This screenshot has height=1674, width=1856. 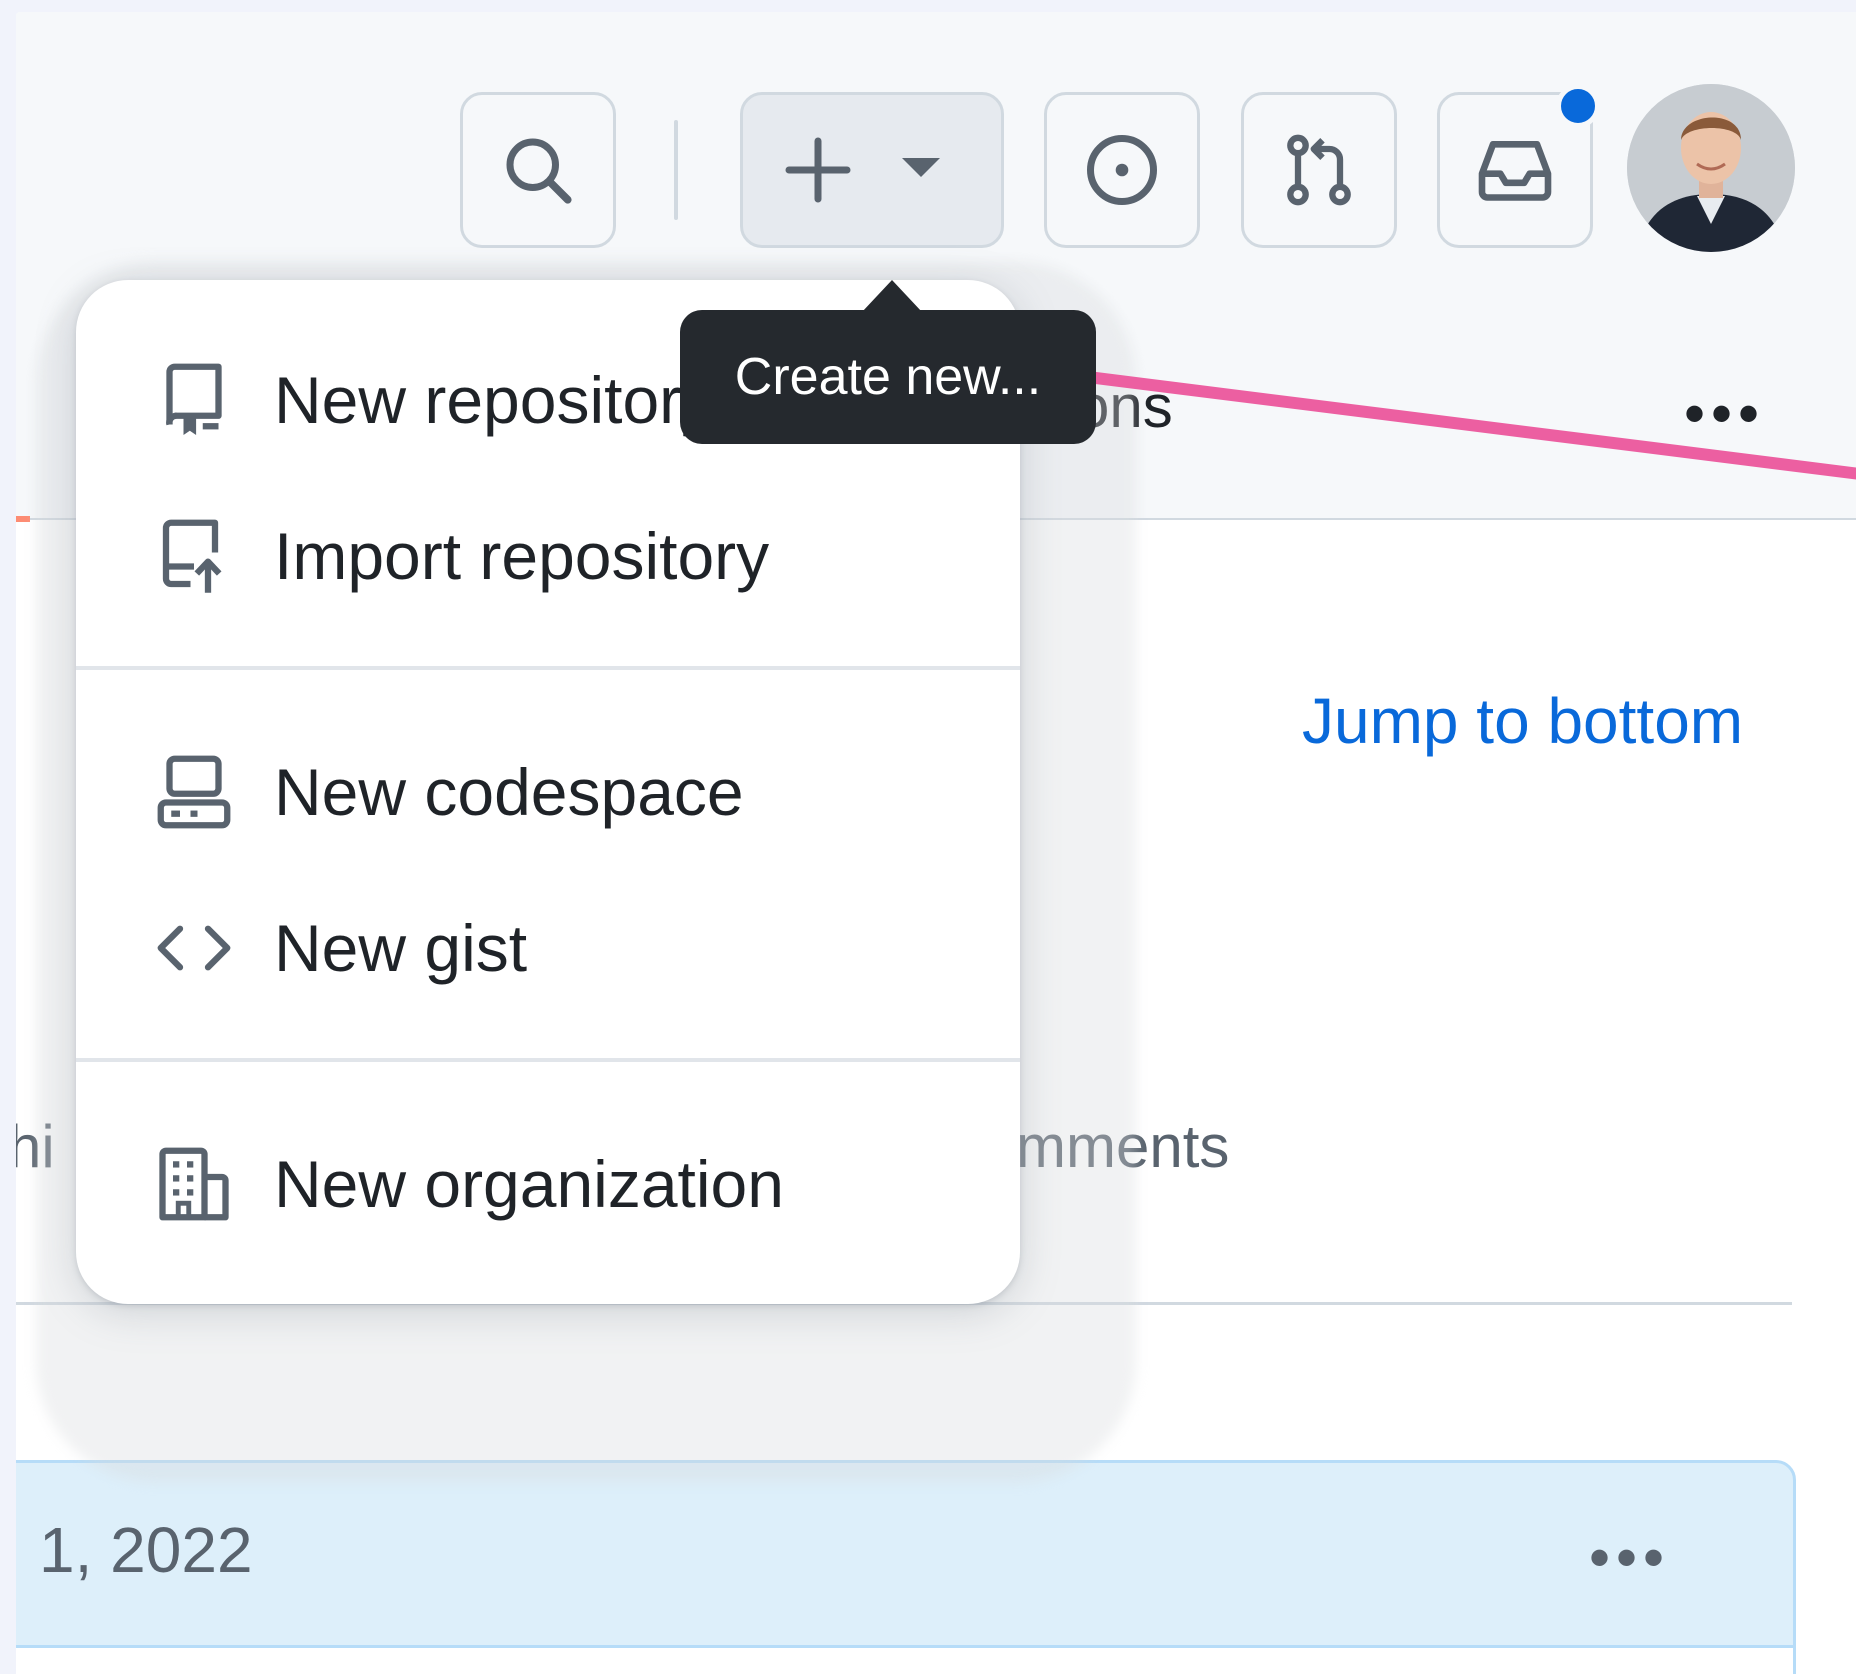 I want to click on timeline-date-card: 1, 2022 •••, so click(x=906, y=1567).